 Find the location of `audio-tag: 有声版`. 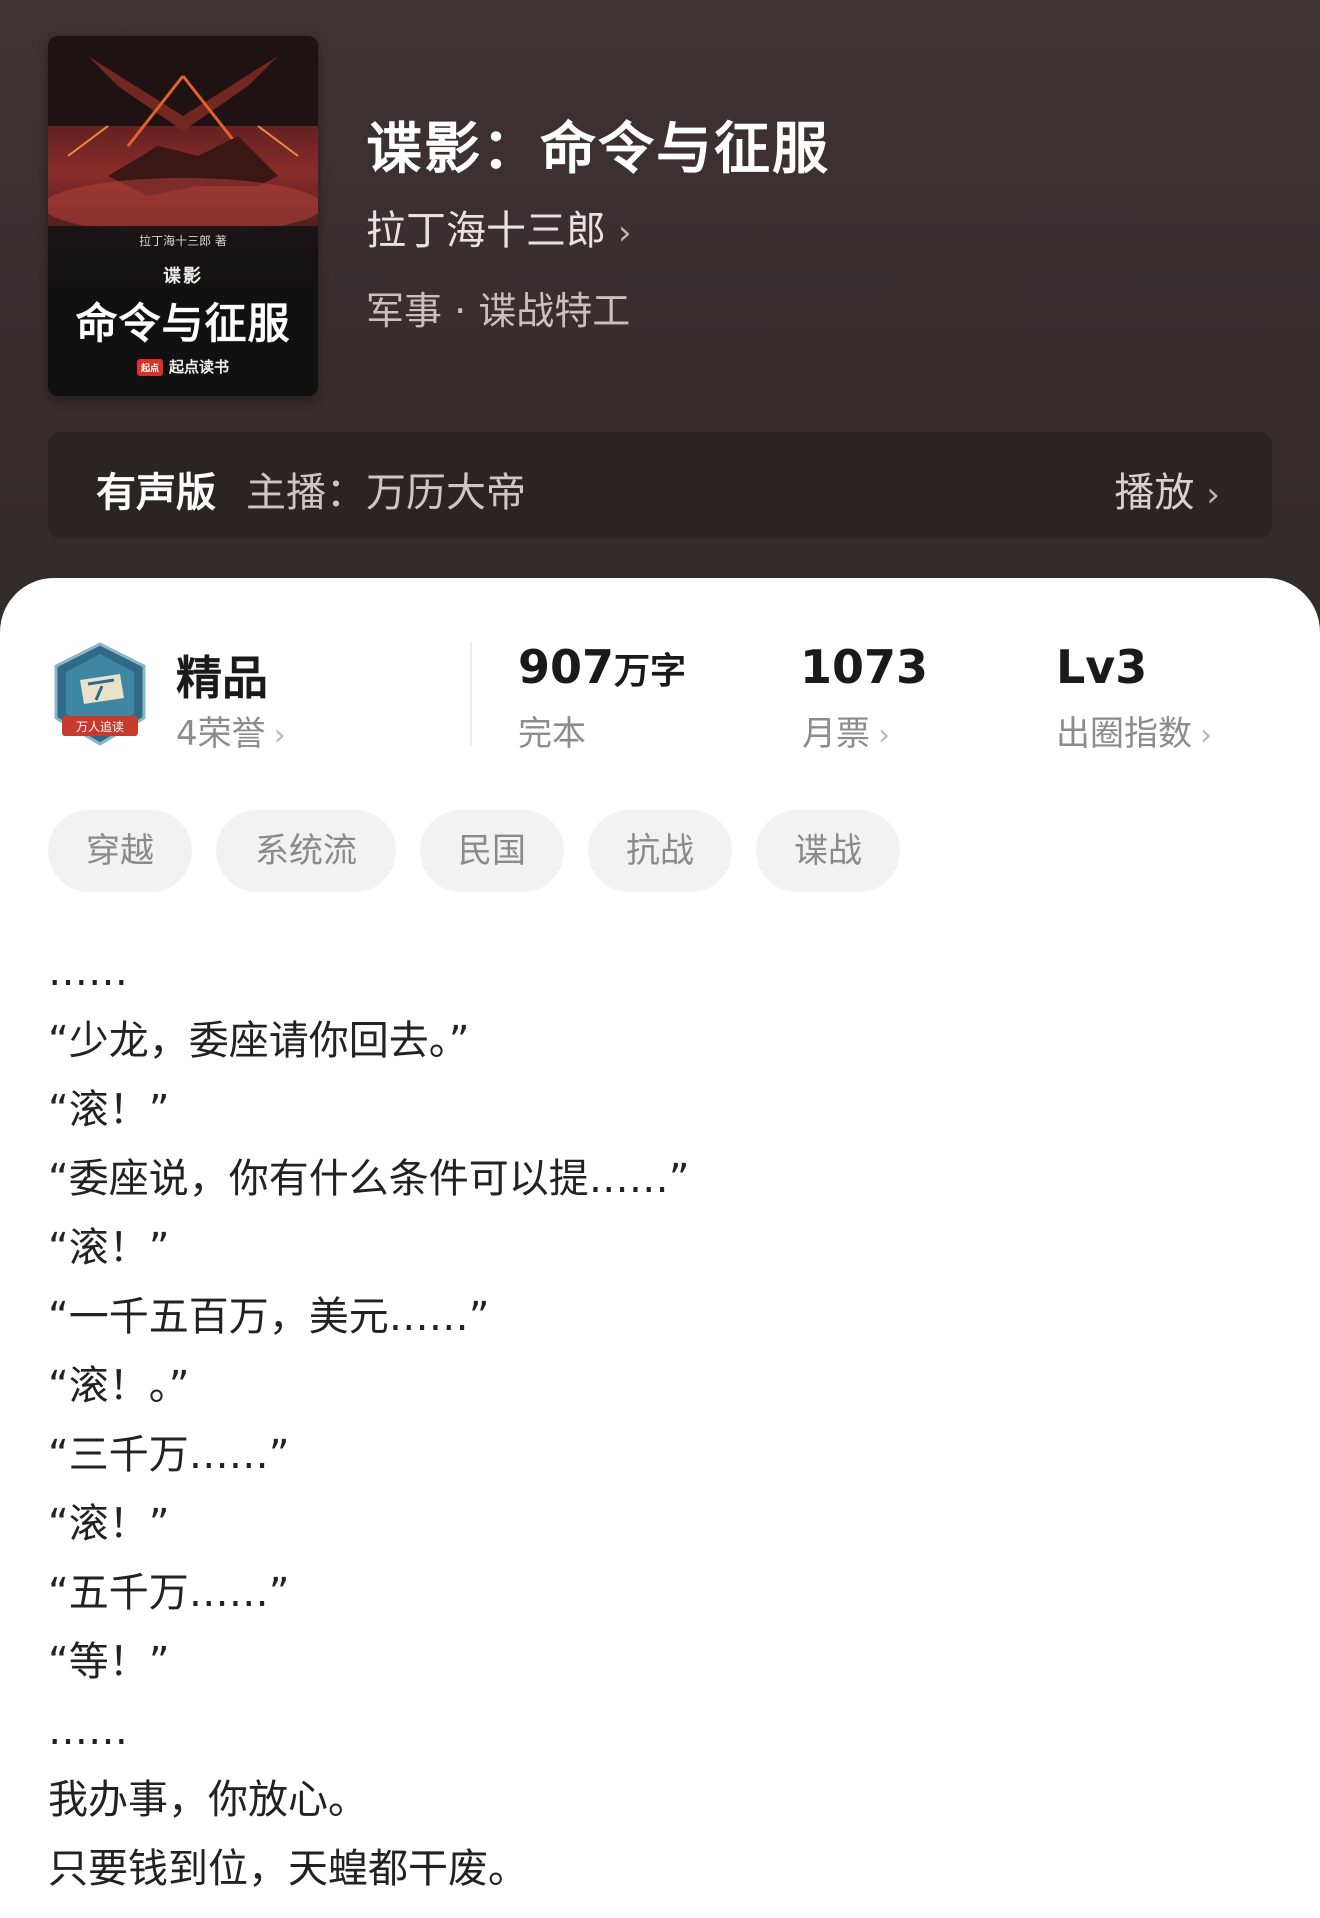

audio-tag: 有声版 is located at coordinates (156, 493).